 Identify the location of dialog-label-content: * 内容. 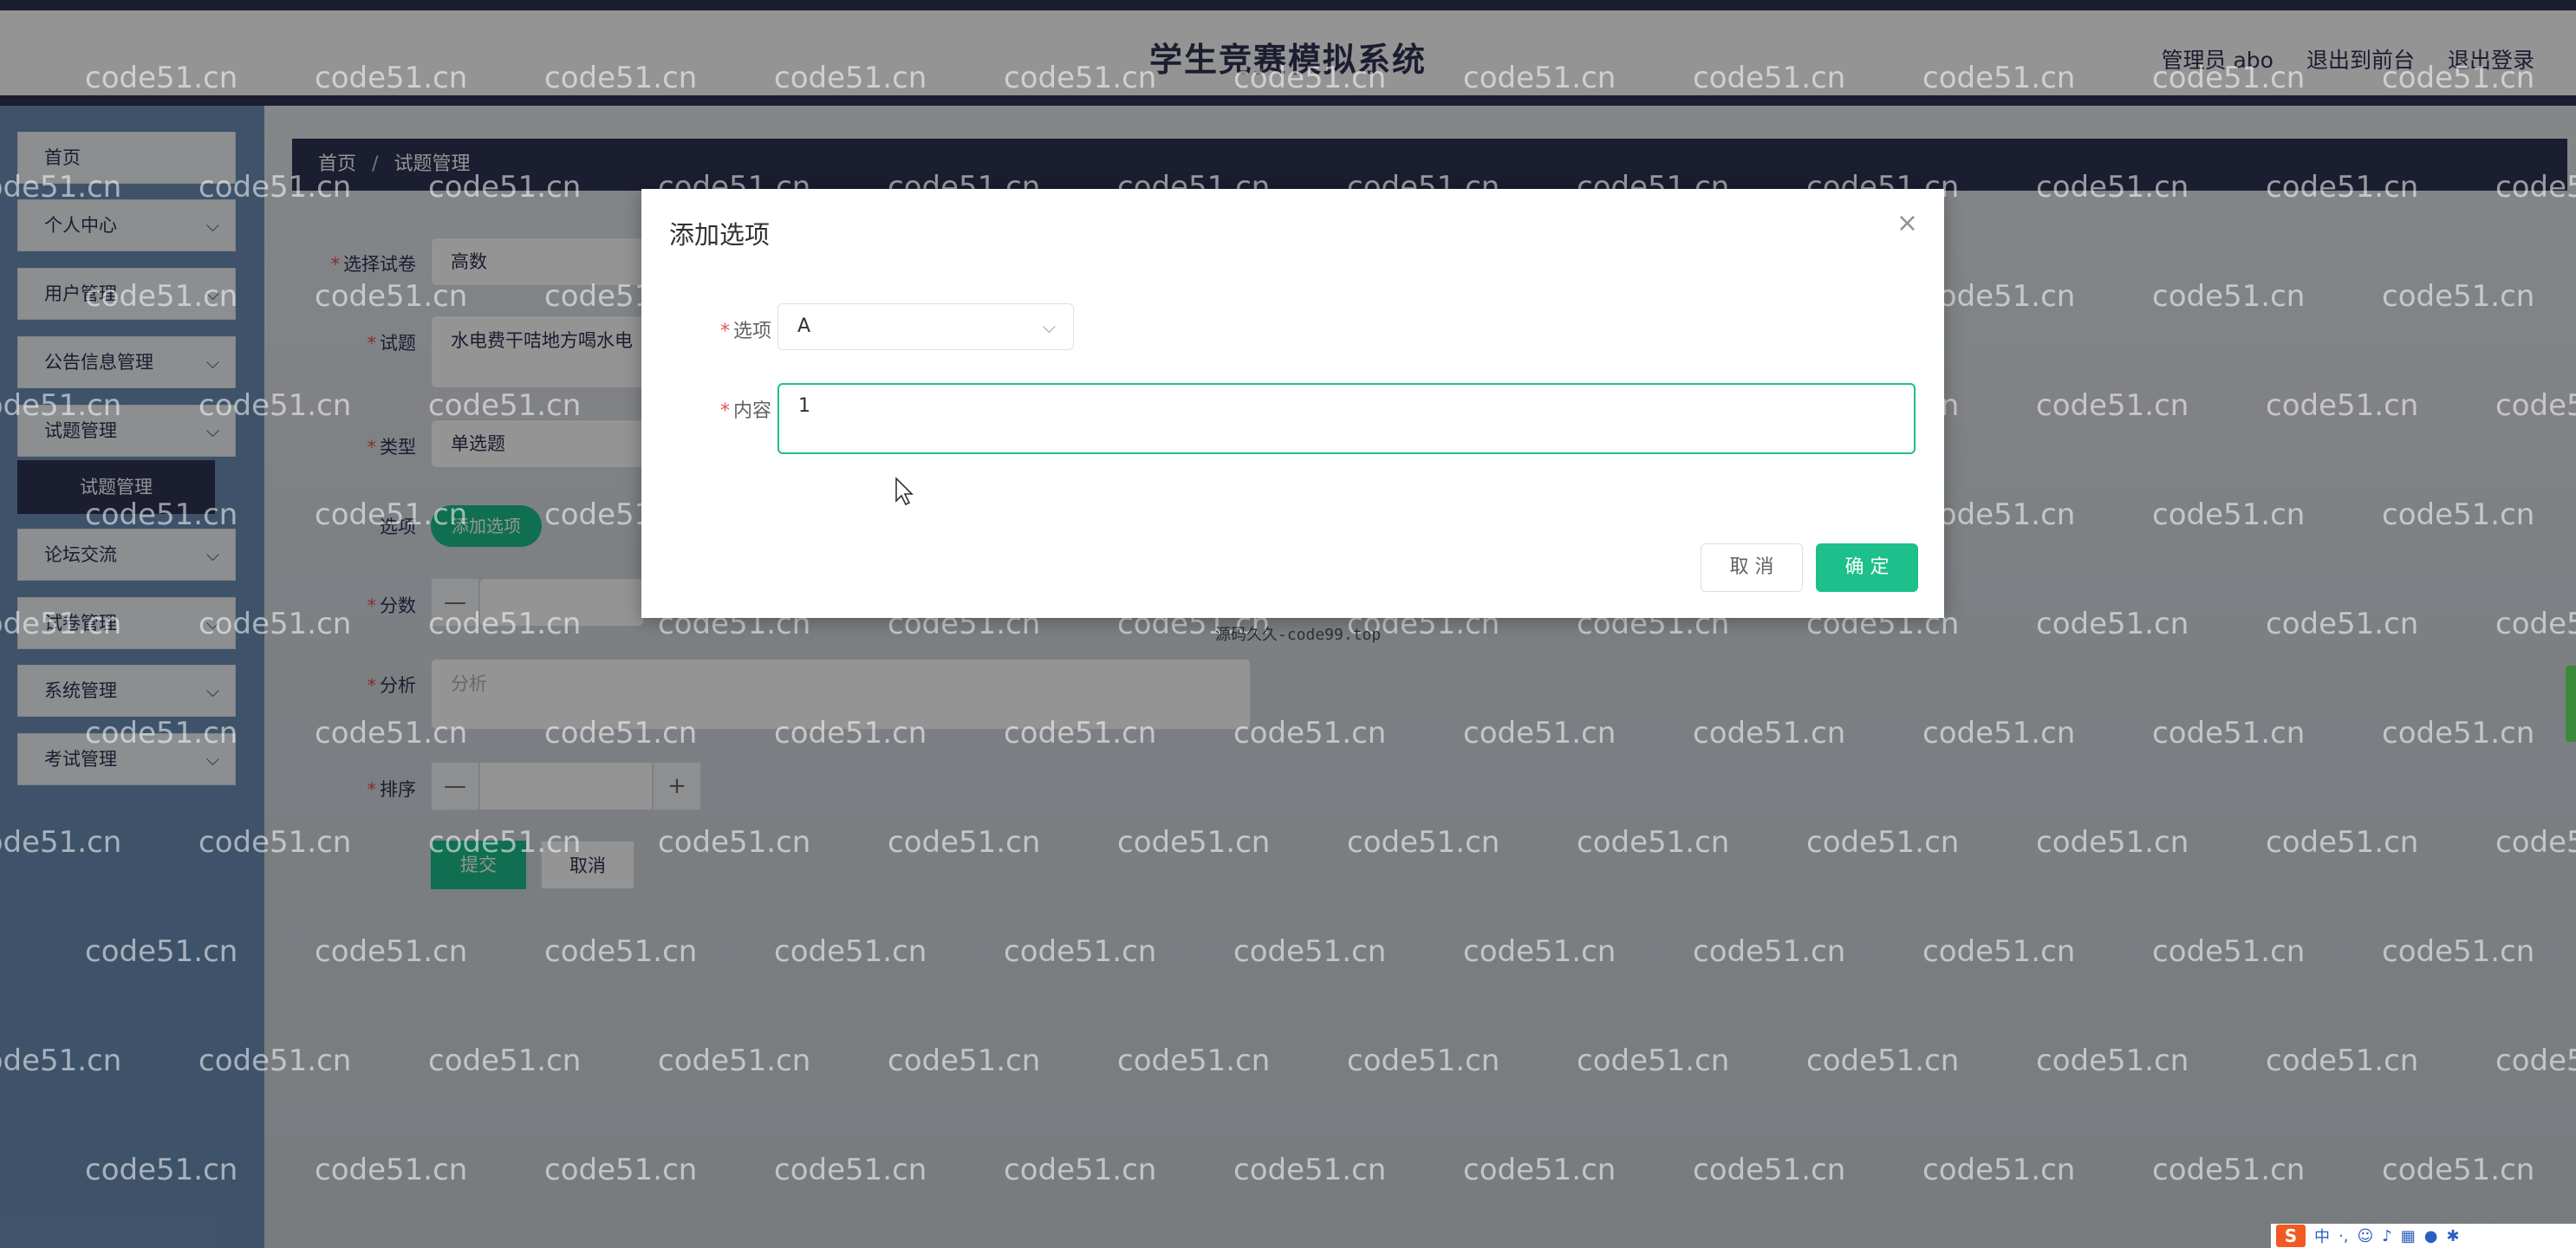
(706, 409).